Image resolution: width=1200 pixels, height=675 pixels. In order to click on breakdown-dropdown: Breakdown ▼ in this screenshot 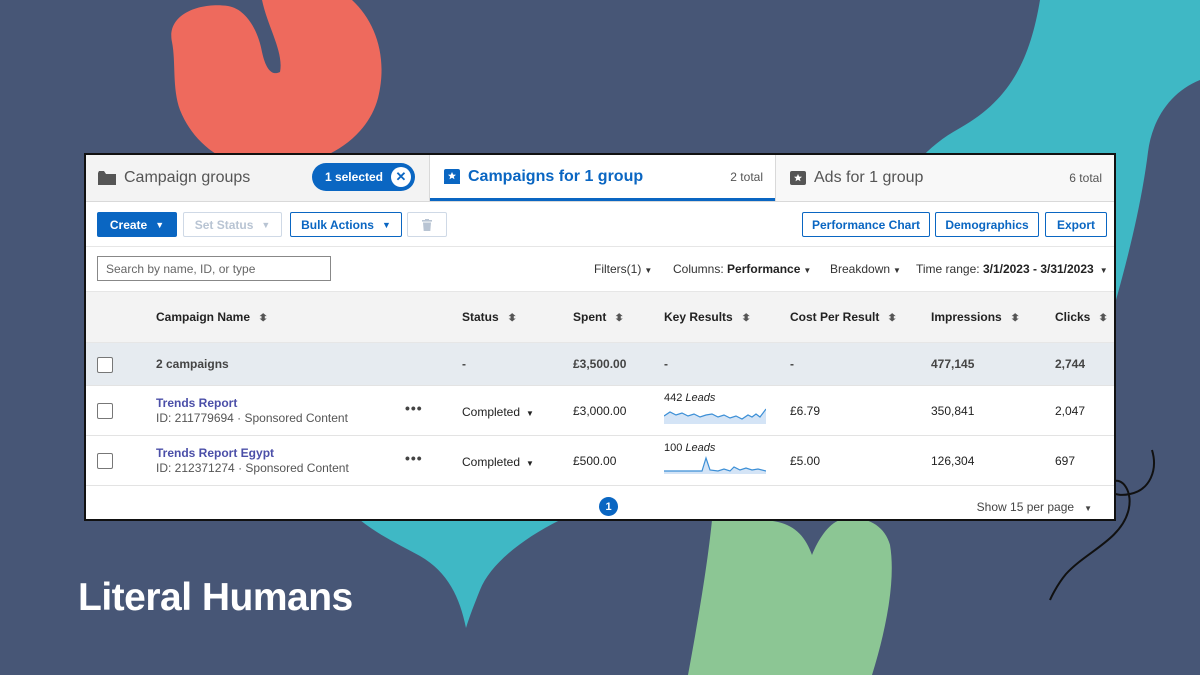, I will do `click(865, 269)`.